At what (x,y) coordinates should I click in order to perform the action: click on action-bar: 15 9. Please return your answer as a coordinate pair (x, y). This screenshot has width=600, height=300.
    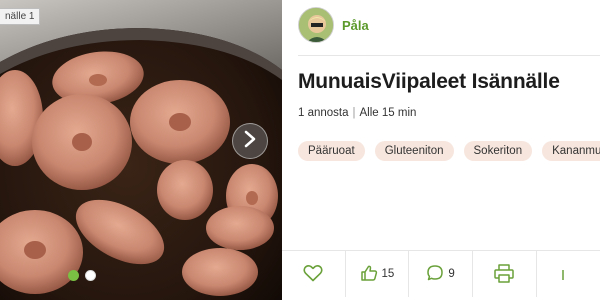
    Looking at the image, I should click on (441, 275).